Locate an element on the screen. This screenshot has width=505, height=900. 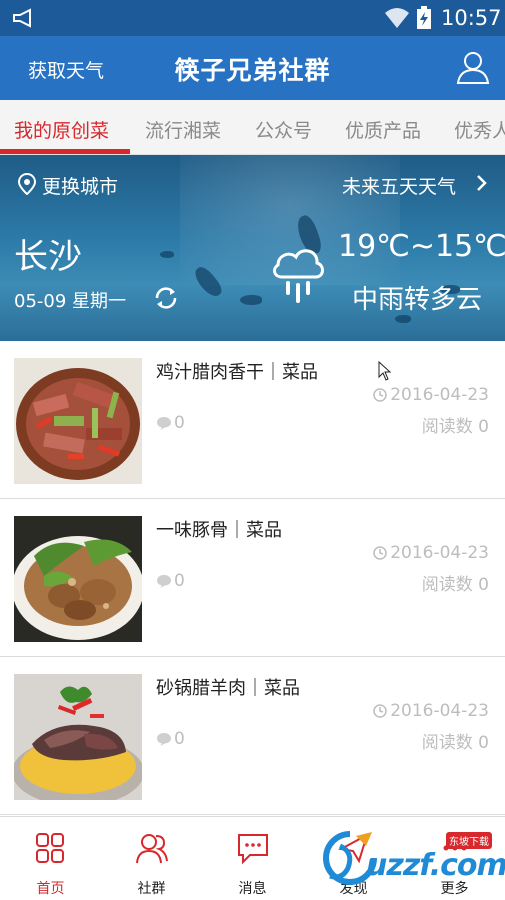
message-icon is located at coordinates (253, 849).